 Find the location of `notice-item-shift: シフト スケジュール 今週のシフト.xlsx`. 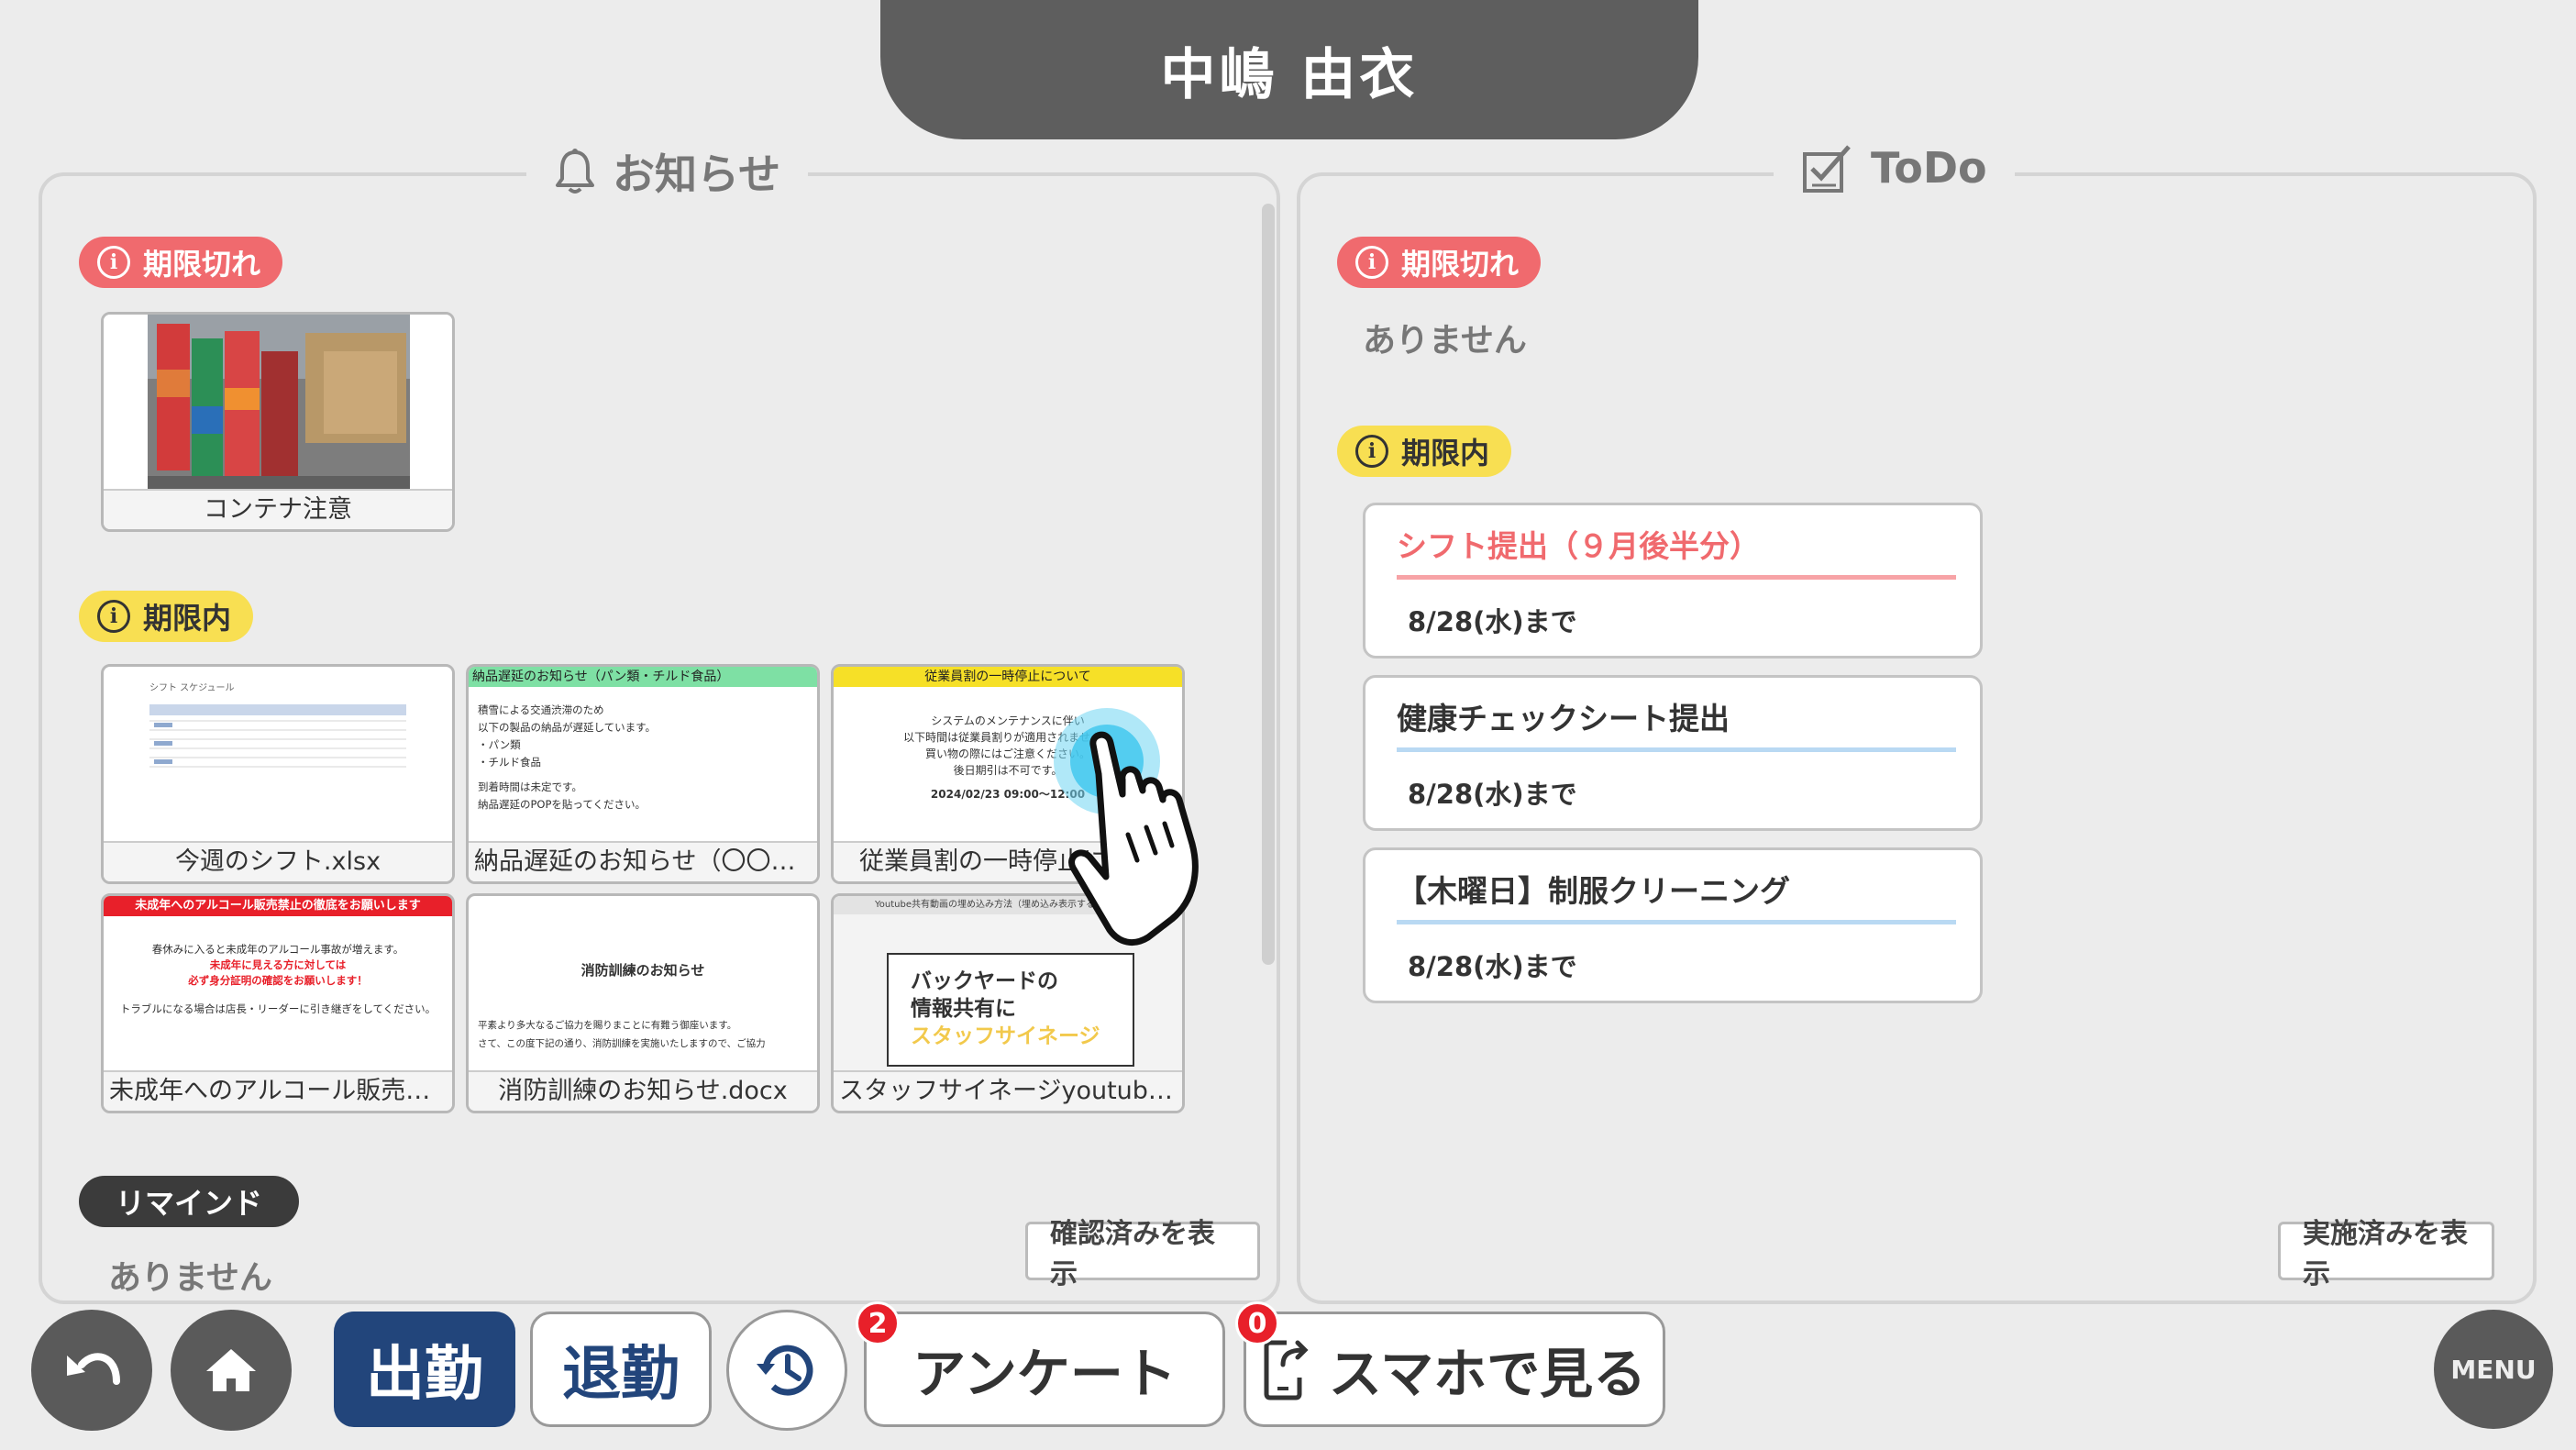

notice-item-shift: シフト スケジュール 今週のシフト.xlsx is located at coordinates (278, 774).